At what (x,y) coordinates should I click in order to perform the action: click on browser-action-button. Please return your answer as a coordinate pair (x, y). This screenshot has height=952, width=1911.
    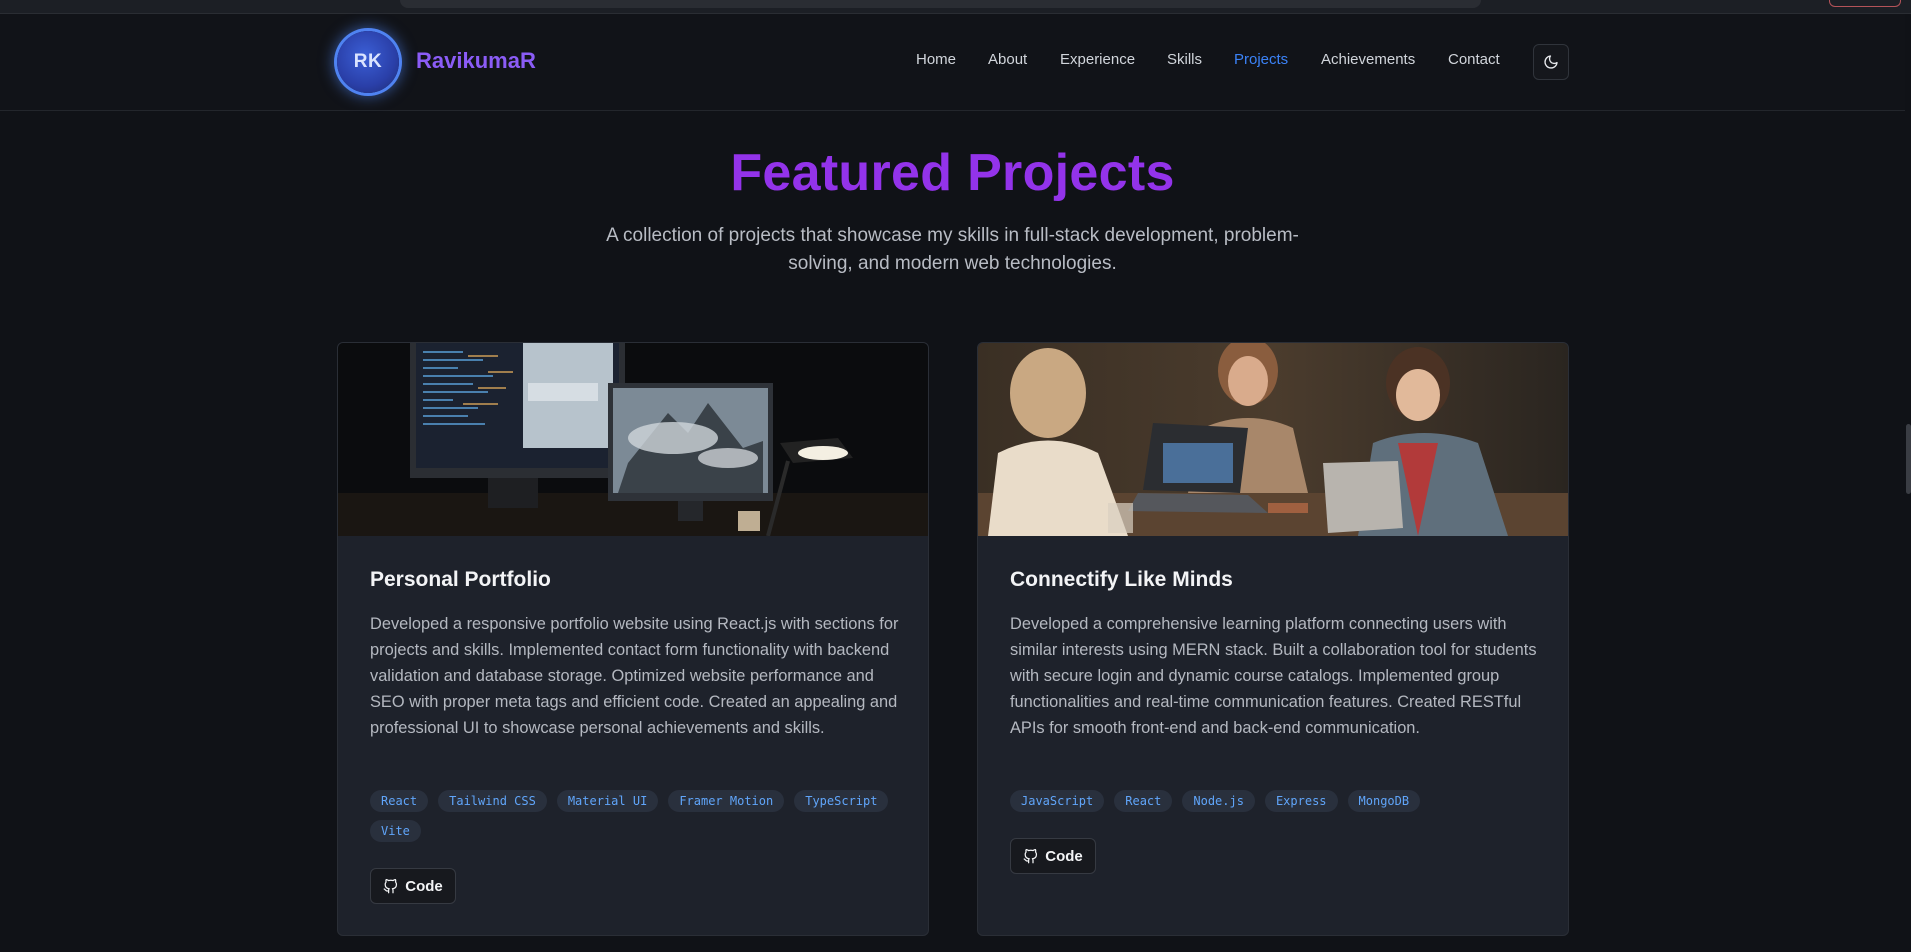
    Looking at the image, I should click on (1865, 3).